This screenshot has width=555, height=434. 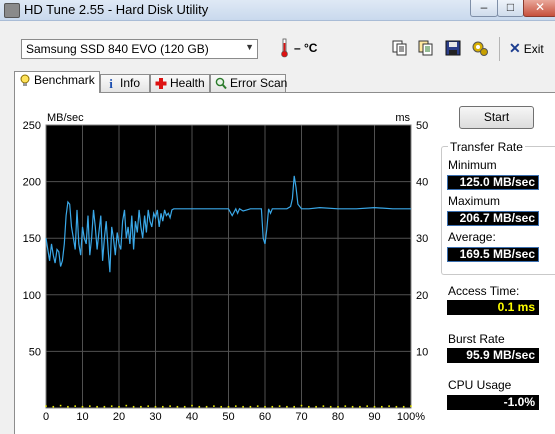 I want to click on temperature-readout: – °C, so click(x=306, y=48).